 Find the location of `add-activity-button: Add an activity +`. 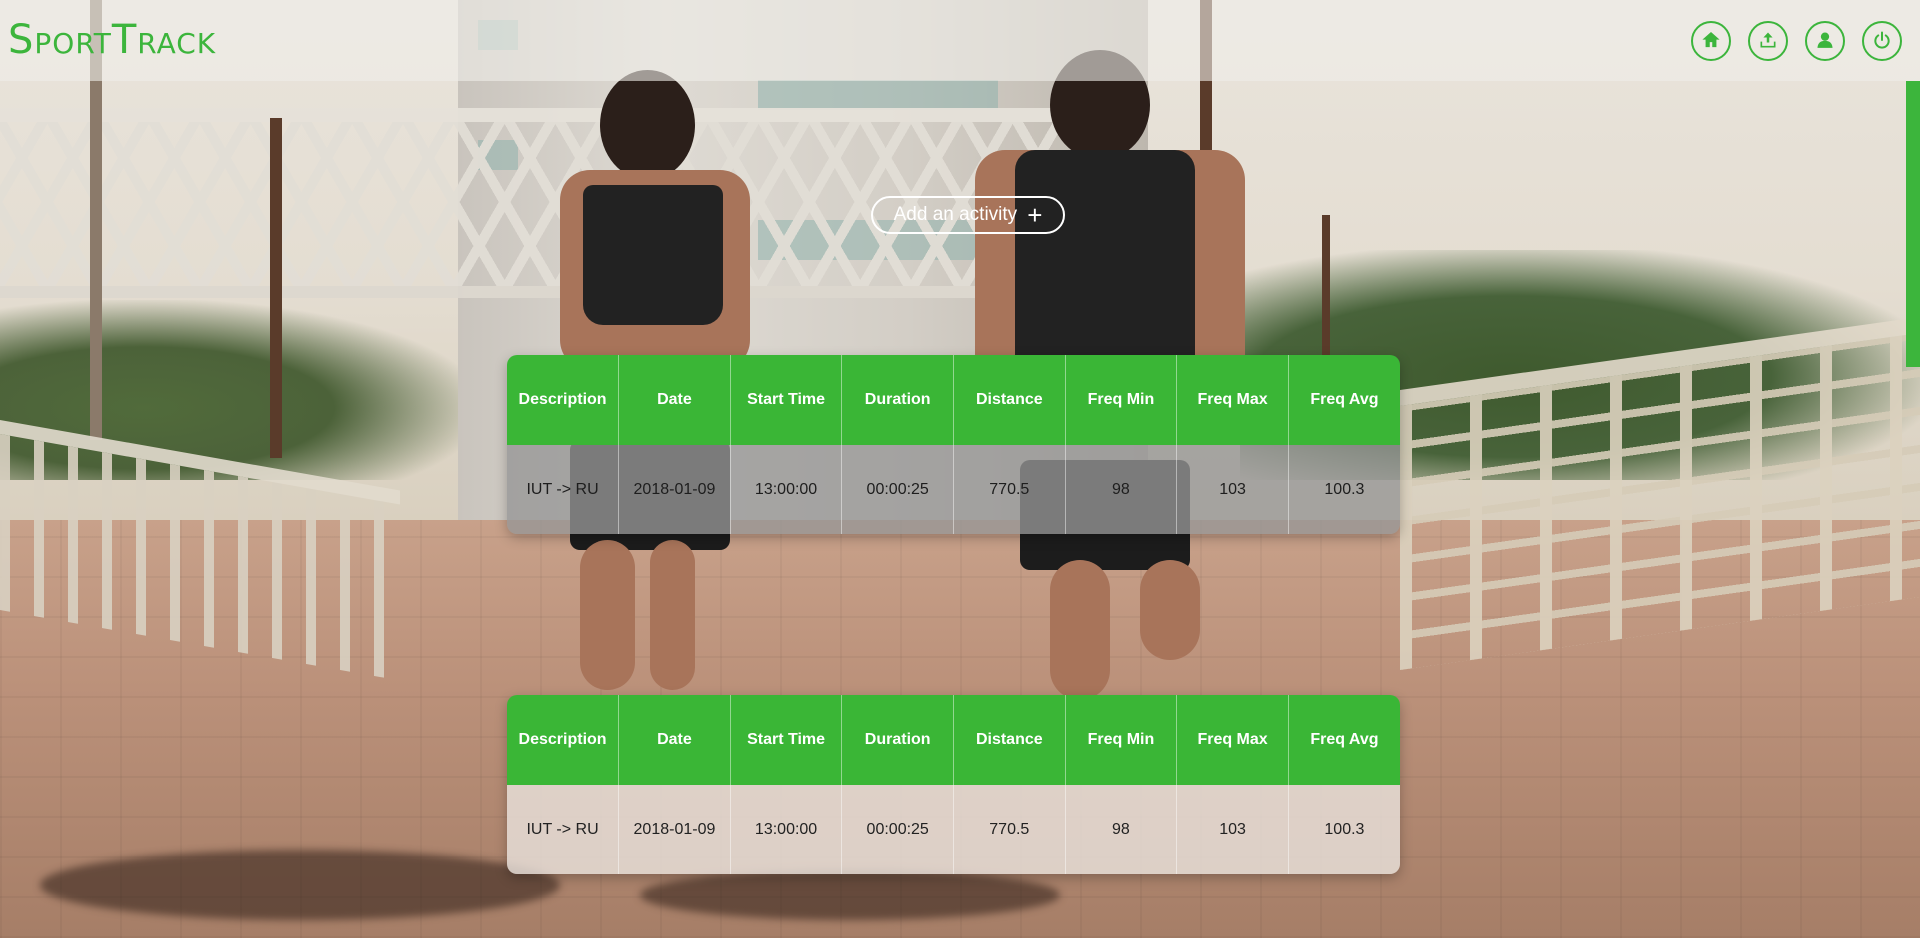

add-activity-button: Add an activity + is located at coordinates (968, 215).